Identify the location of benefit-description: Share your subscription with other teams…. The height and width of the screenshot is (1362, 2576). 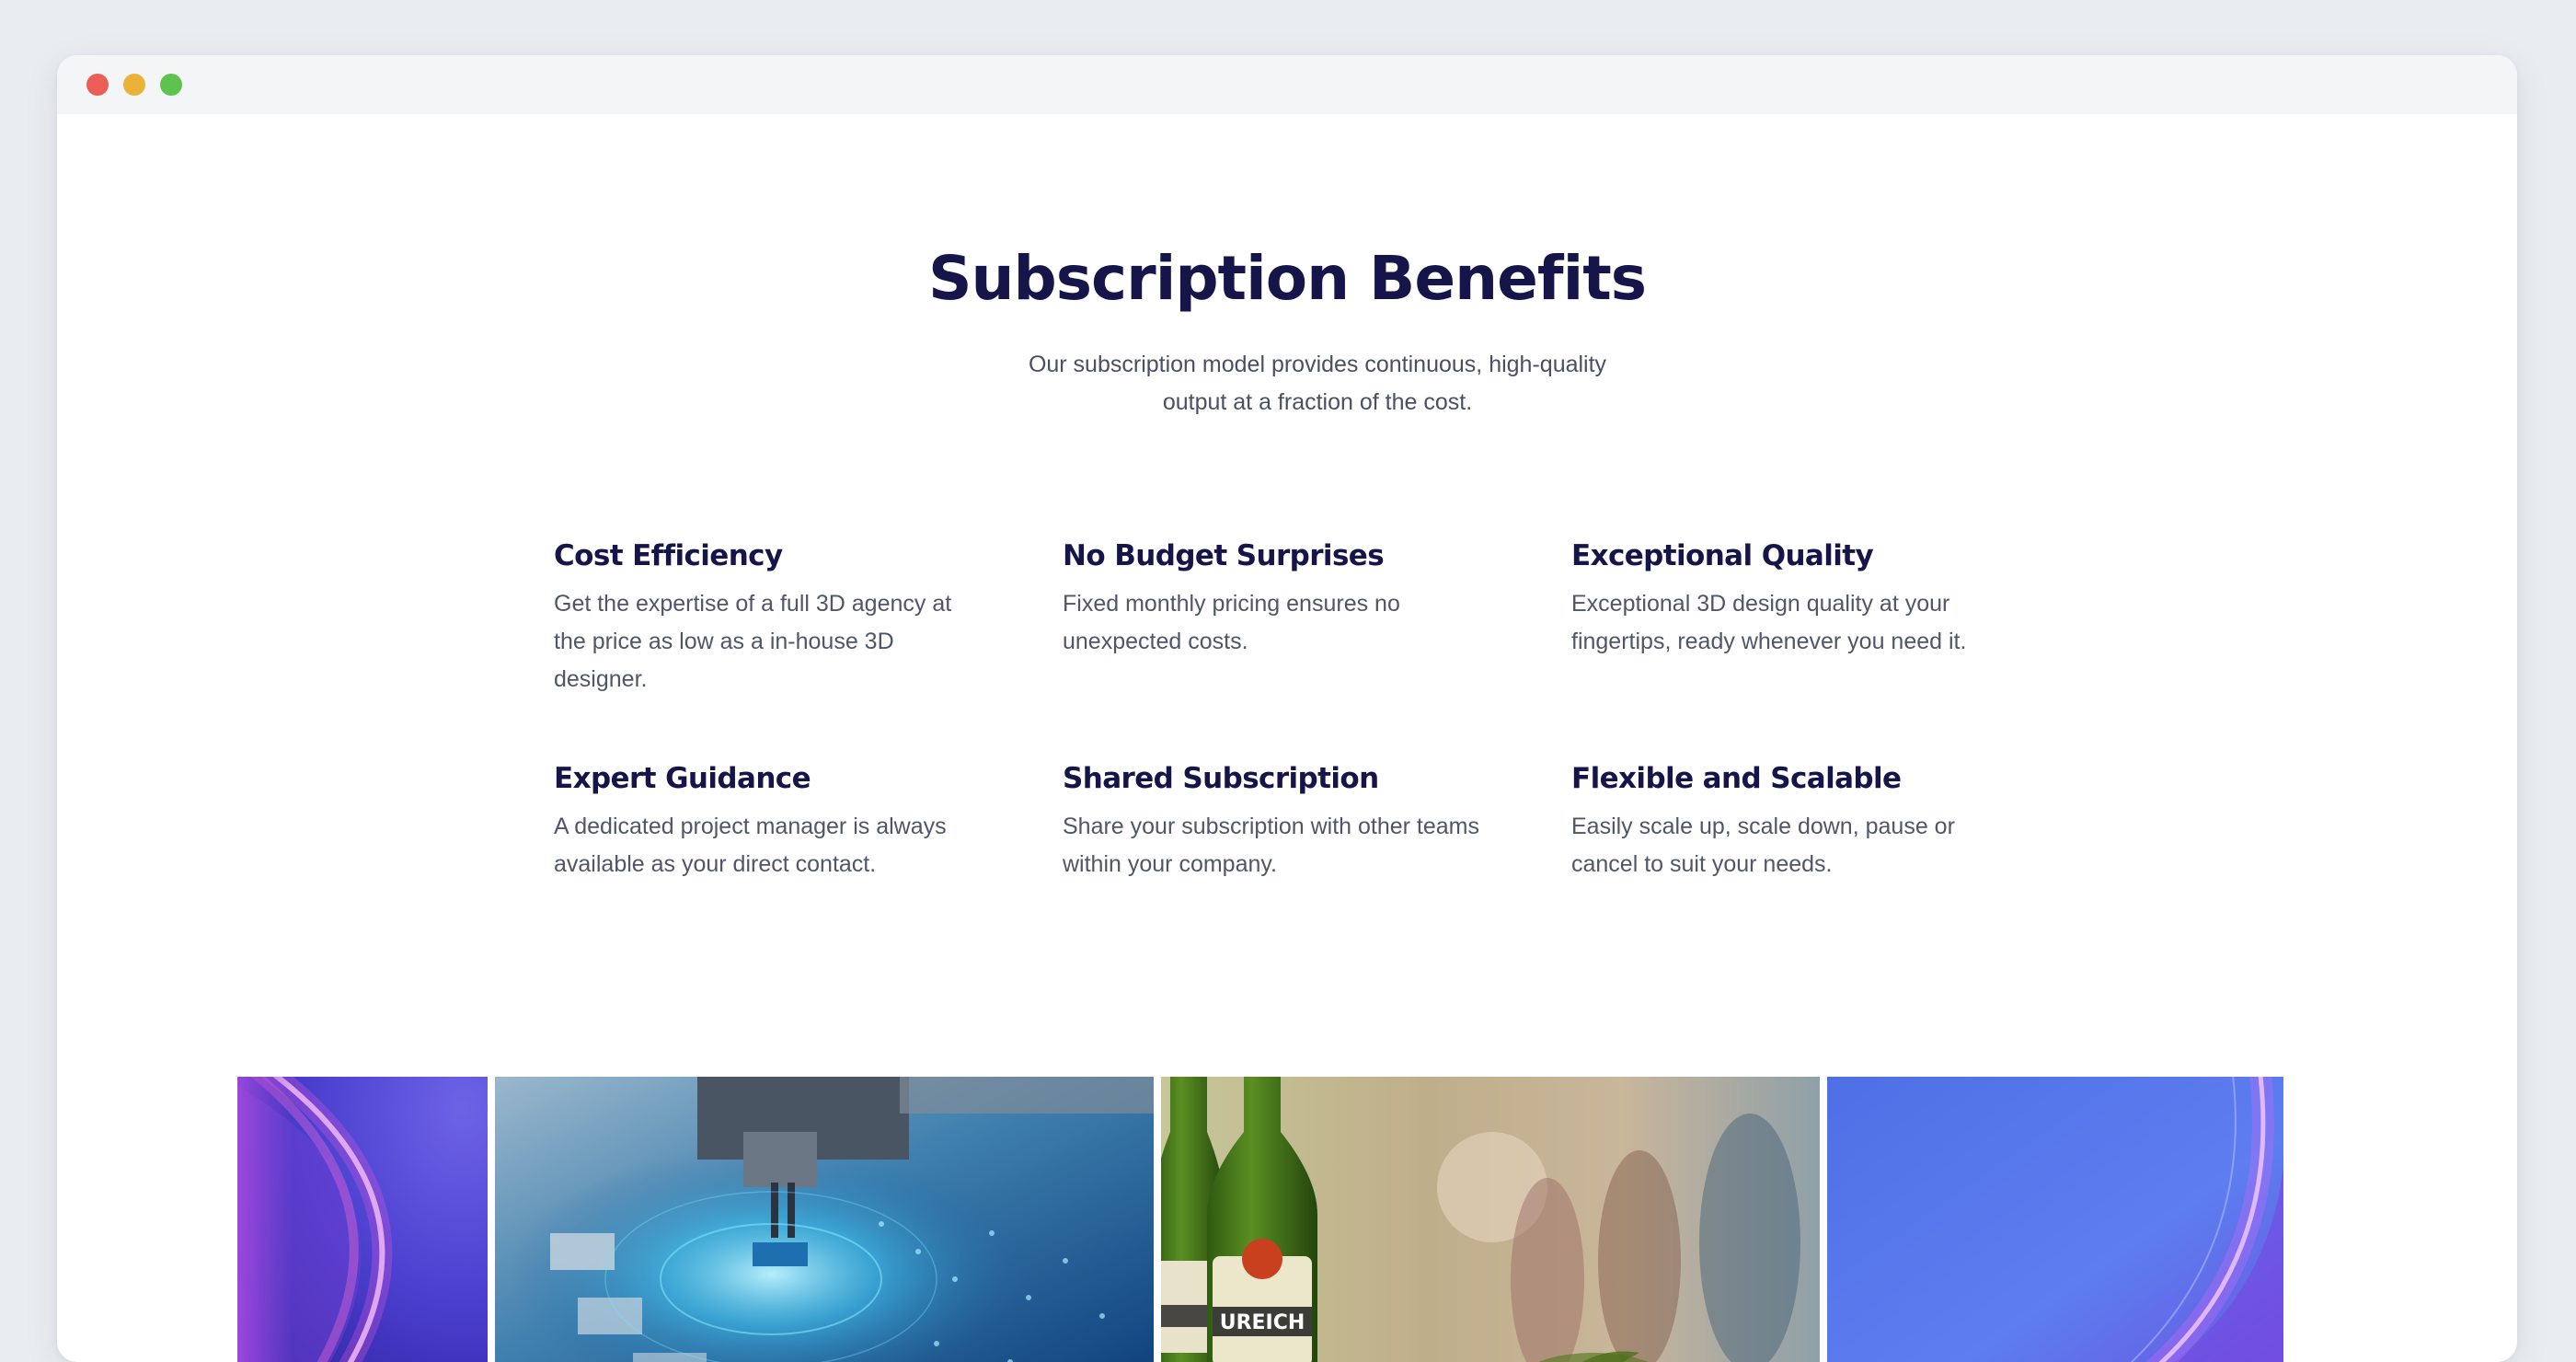
(1271, 845).